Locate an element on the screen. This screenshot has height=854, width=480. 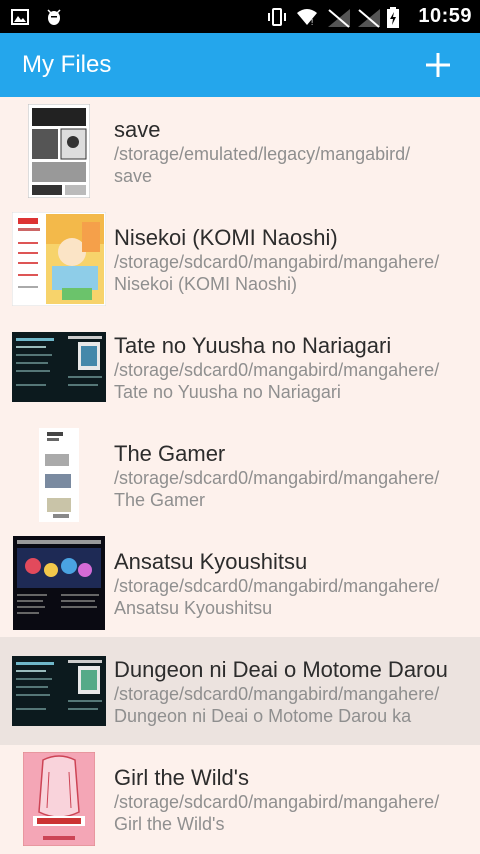
battery-charging-icon is located at coordinates (396, 17).